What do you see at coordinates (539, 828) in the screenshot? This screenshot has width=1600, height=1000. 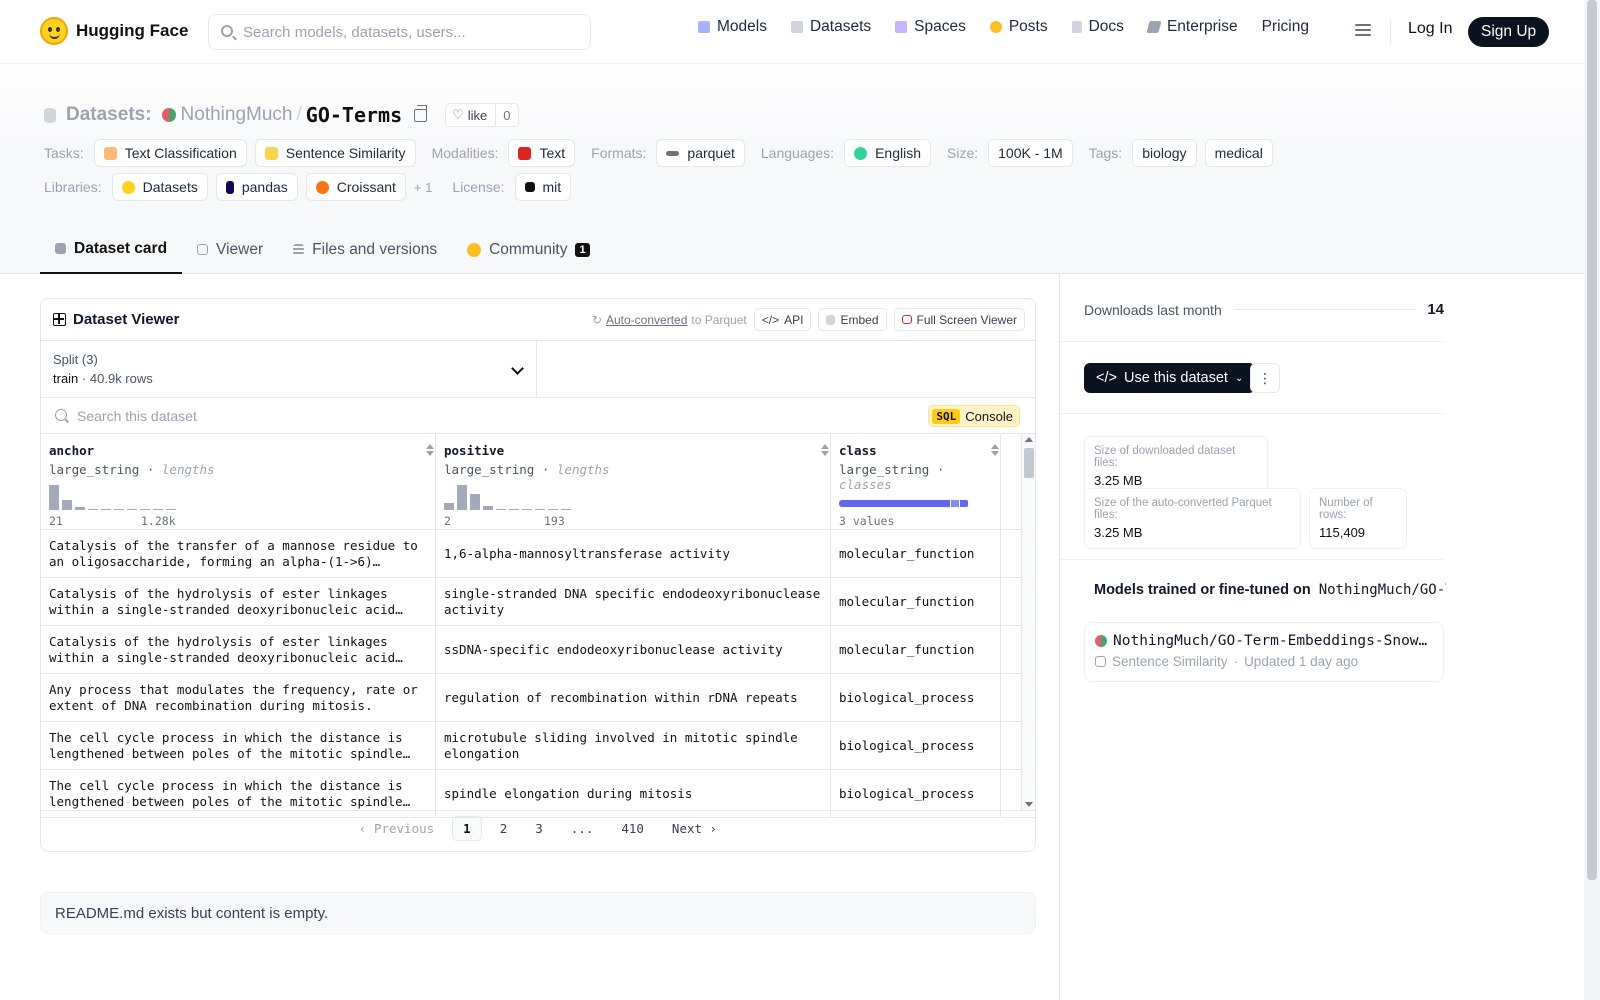 I see `page-3: 3` at bounding box center [539, 828].